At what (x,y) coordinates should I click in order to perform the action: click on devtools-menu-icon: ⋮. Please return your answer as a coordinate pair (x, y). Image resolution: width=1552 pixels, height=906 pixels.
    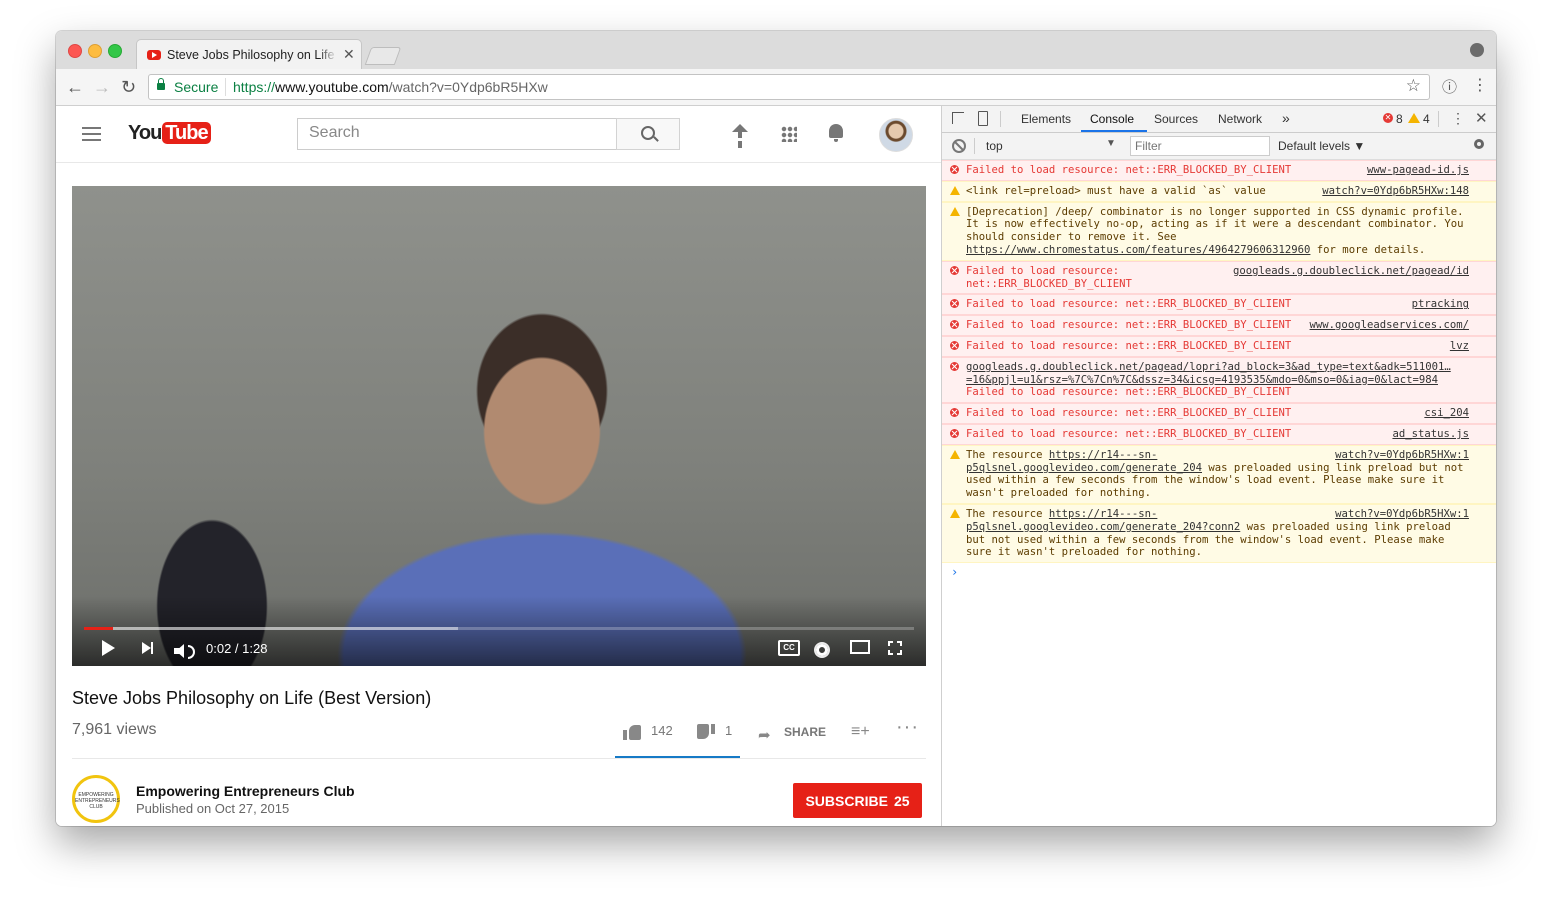
    Looking at the image, I should click on (1458, 118).